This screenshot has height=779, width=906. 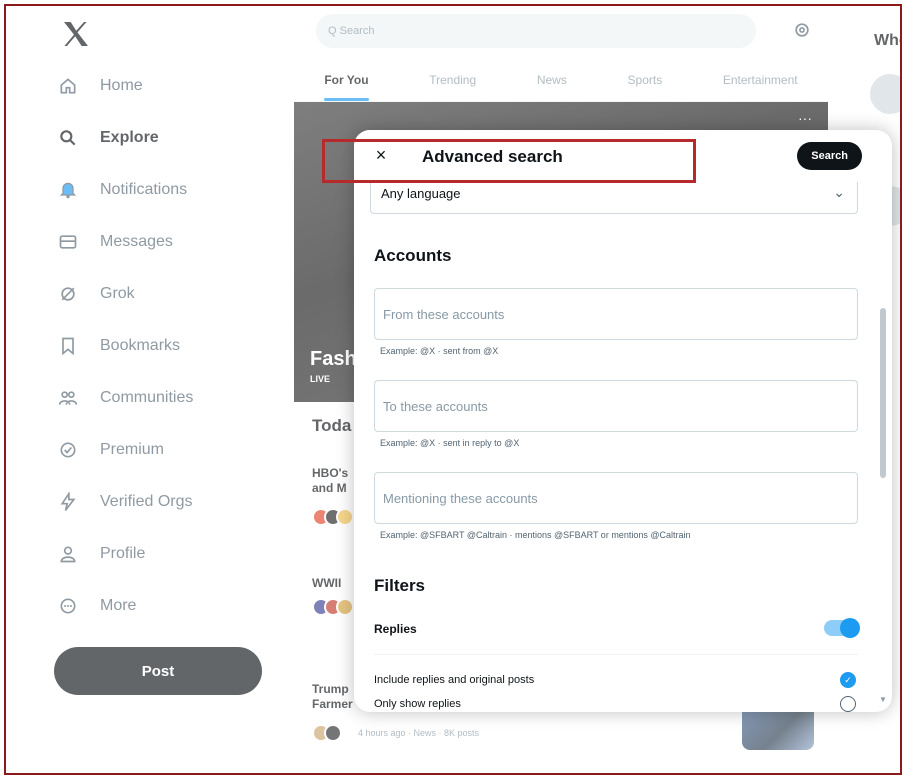 I want to click on replies-toggle, so click(x=842, y=628).